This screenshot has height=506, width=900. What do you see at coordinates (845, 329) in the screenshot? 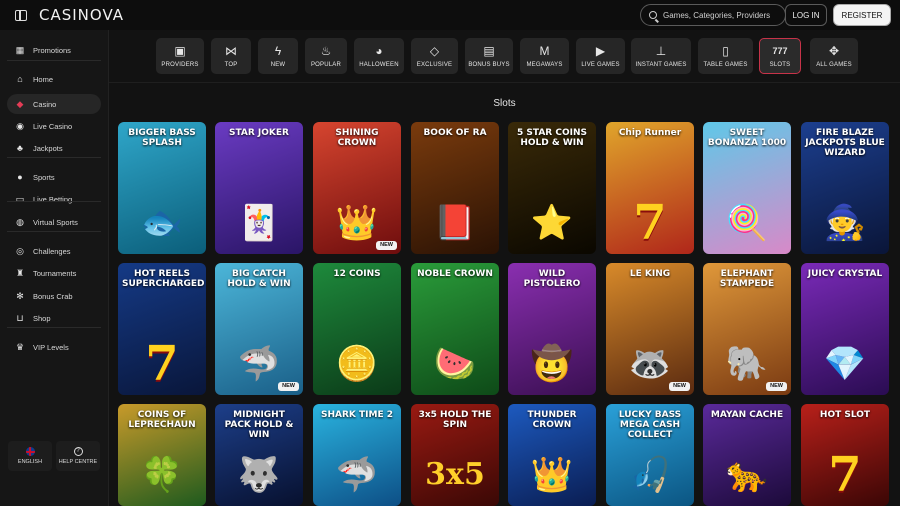
I see `game-tile: JUICY CRYSTAL 💎` at bounding box center [845, 329].